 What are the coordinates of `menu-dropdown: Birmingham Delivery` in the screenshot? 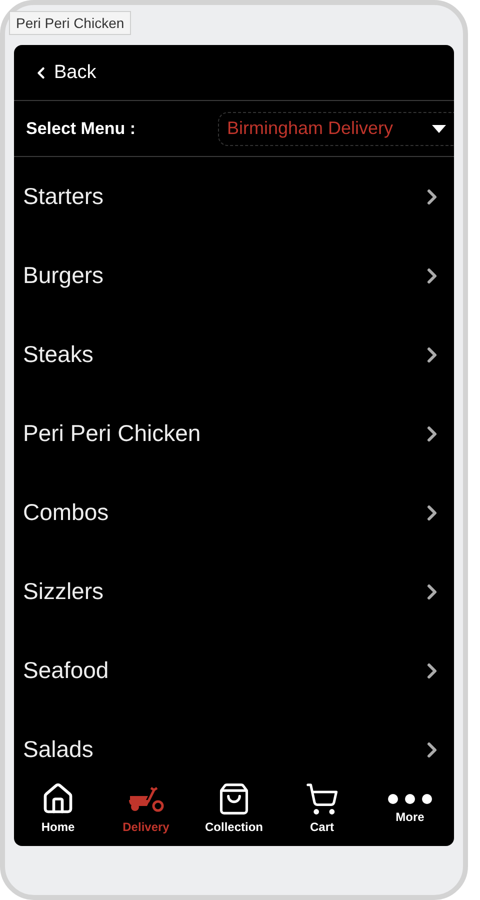 It's located at (336, 129).